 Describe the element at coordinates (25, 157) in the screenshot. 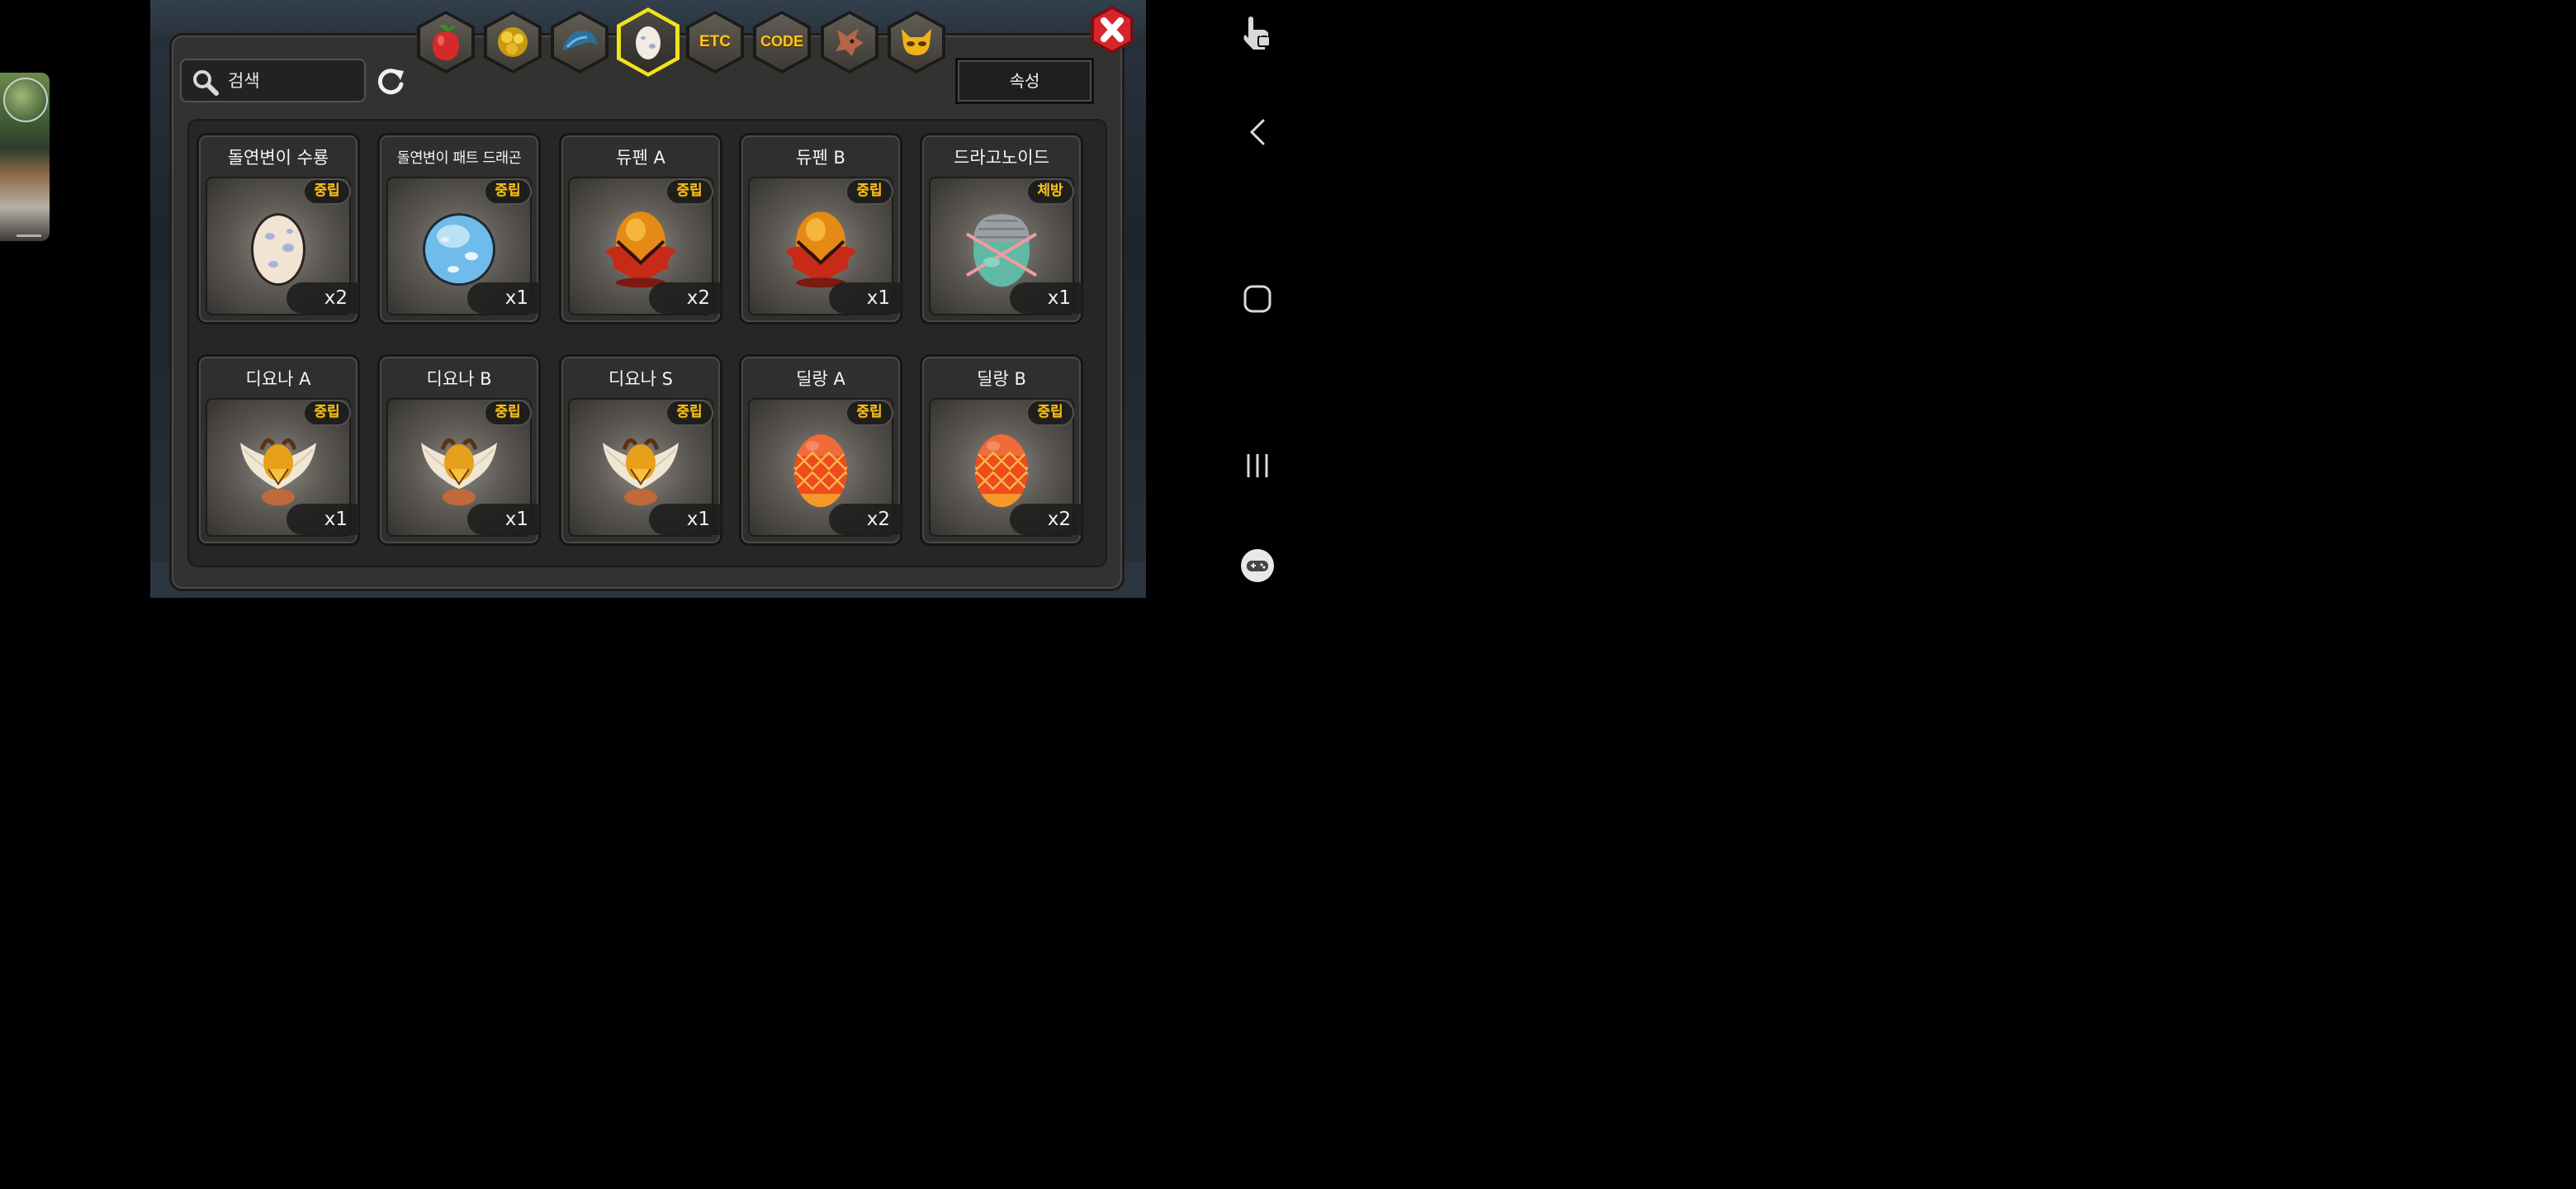

I see `background-app-thumbnail` at that location.